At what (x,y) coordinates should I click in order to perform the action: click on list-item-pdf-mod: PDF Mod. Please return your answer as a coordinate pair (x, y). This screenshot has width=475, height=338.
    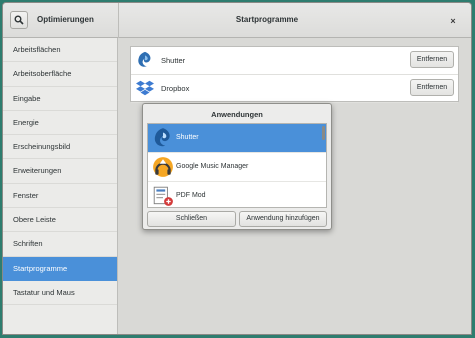
    Looking at the image, I should click on (237, 194).